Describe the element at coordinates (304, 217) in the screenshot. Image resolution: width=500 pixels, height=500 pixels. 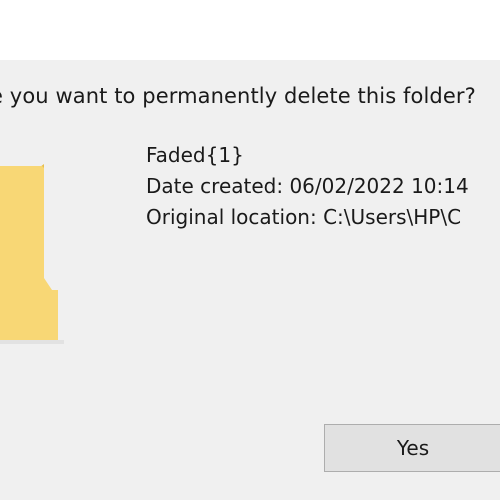
I see `item-original-location: Original location: C:\Users\HP\C` at that location.